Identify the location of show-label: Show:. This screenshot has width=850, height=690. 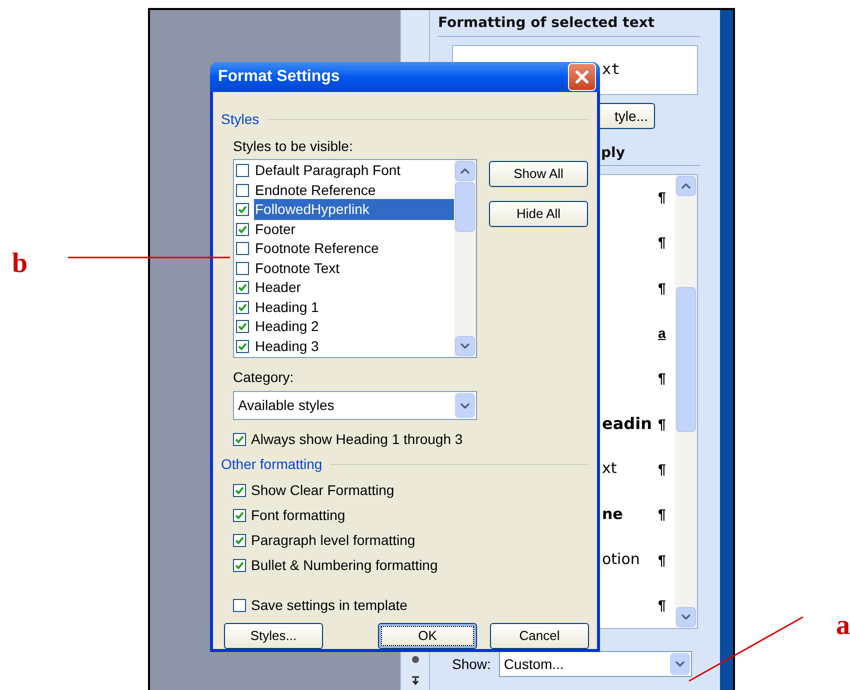
(471, 664).